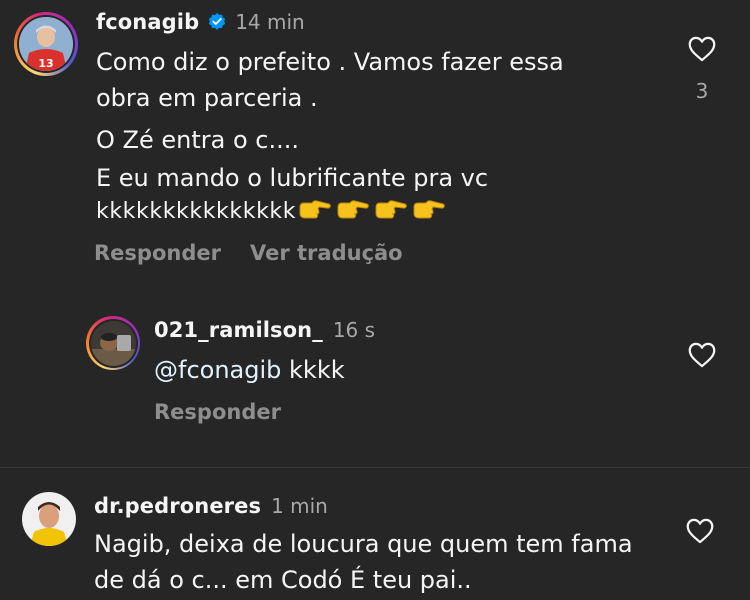 Image resolution: width=750 pixels, height=600 pixels. Describe the element at coordinates (217, 370) in the screenshot. I see `mention-link: @fconagib` at that location.